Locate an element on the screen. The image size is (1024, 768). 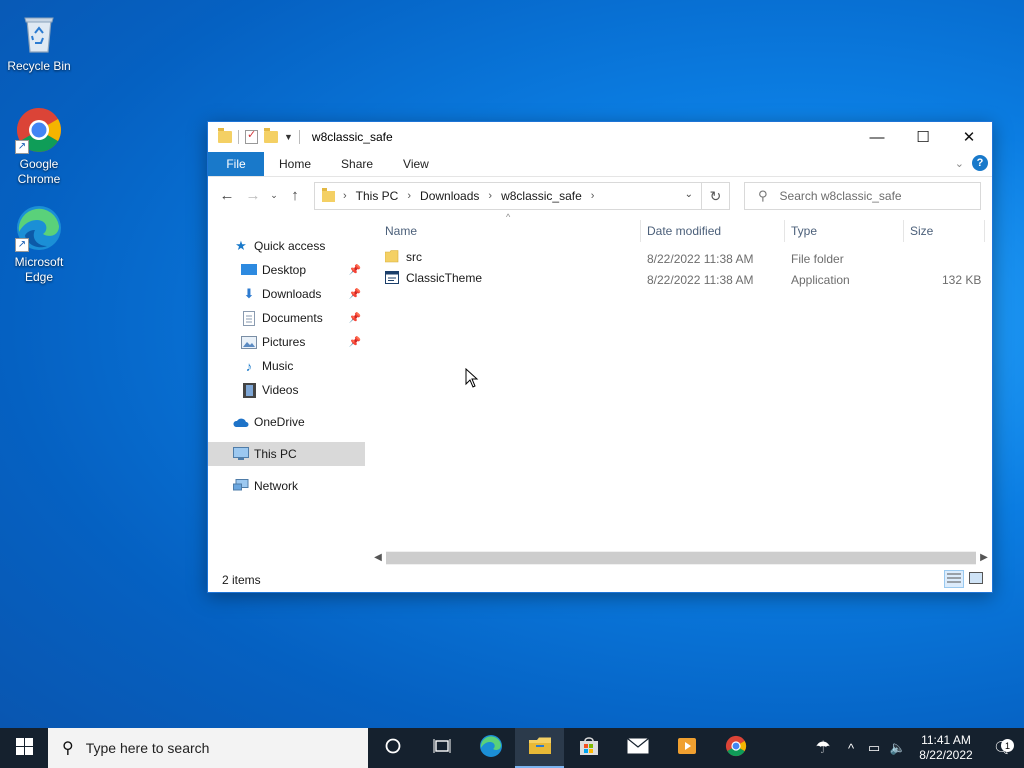
show-hidden-icons-icon: ^ is located at coordinates (851, 748).